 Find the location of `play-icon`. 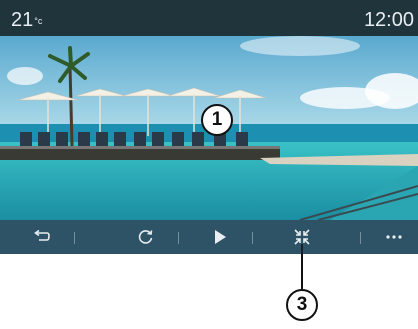

play-icon is located at coordinates (220, 237).